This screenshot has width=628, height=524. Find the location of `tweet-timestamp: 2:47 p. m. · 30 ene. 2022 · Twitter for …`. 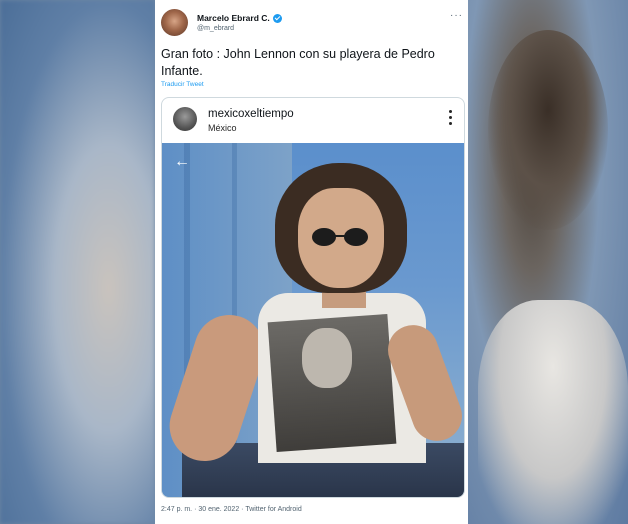

tweet-timestamp: 2:47 p. m. · 30 ene. 2022 · Twitter for … is located at coordinates (231, 509).